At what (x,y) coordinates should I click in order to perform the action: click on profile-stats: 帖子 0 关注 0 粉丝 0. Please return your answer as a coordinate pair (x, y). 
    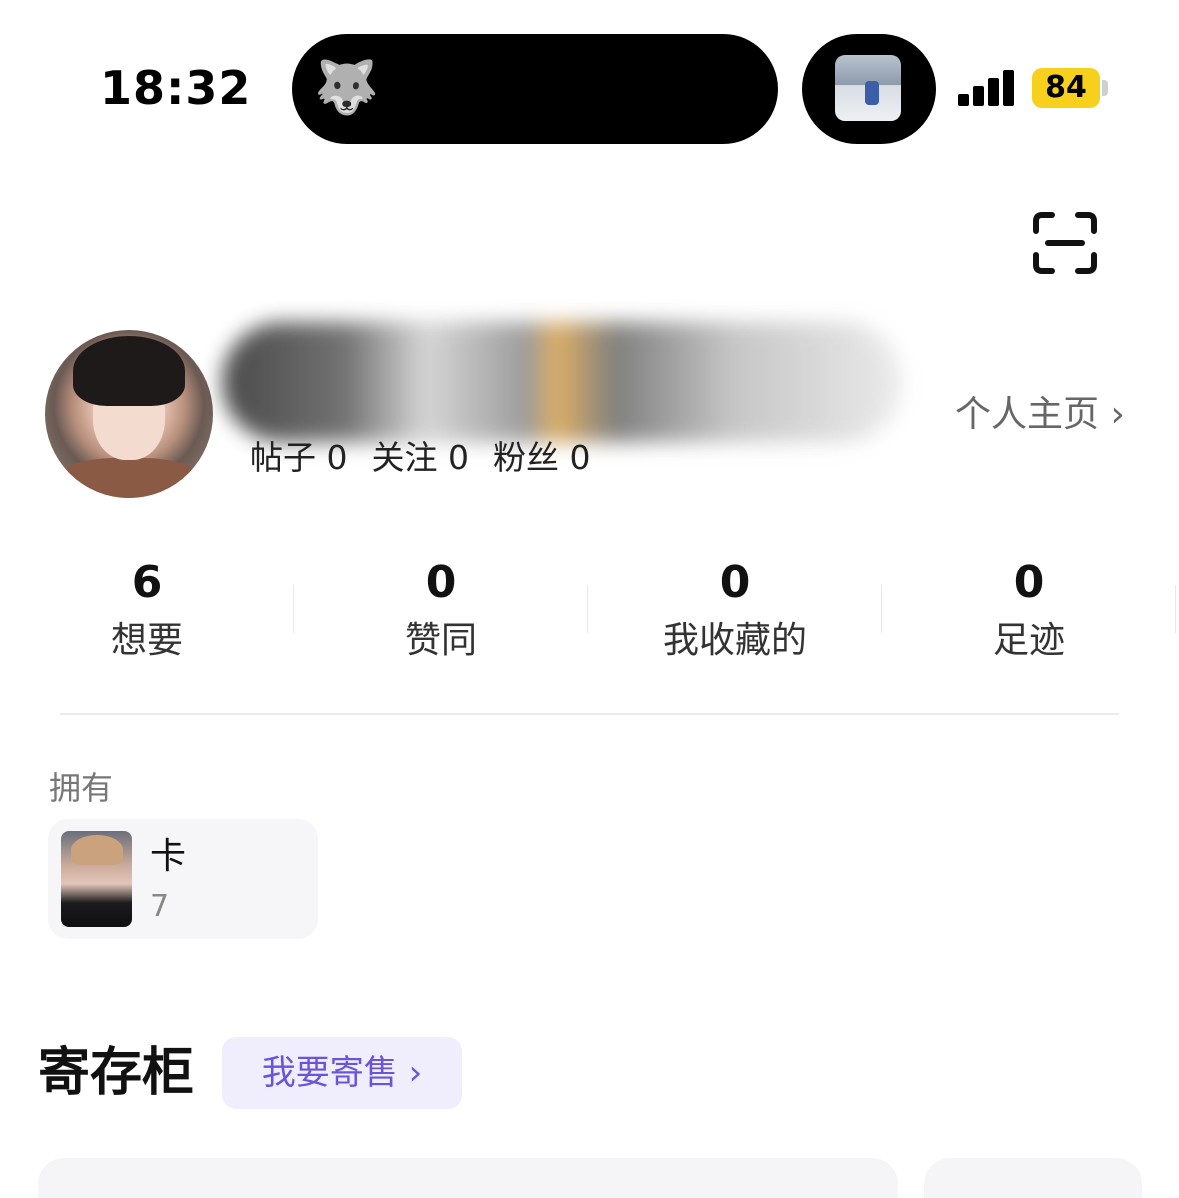
    Looking at the image, I should click on (432, 458).